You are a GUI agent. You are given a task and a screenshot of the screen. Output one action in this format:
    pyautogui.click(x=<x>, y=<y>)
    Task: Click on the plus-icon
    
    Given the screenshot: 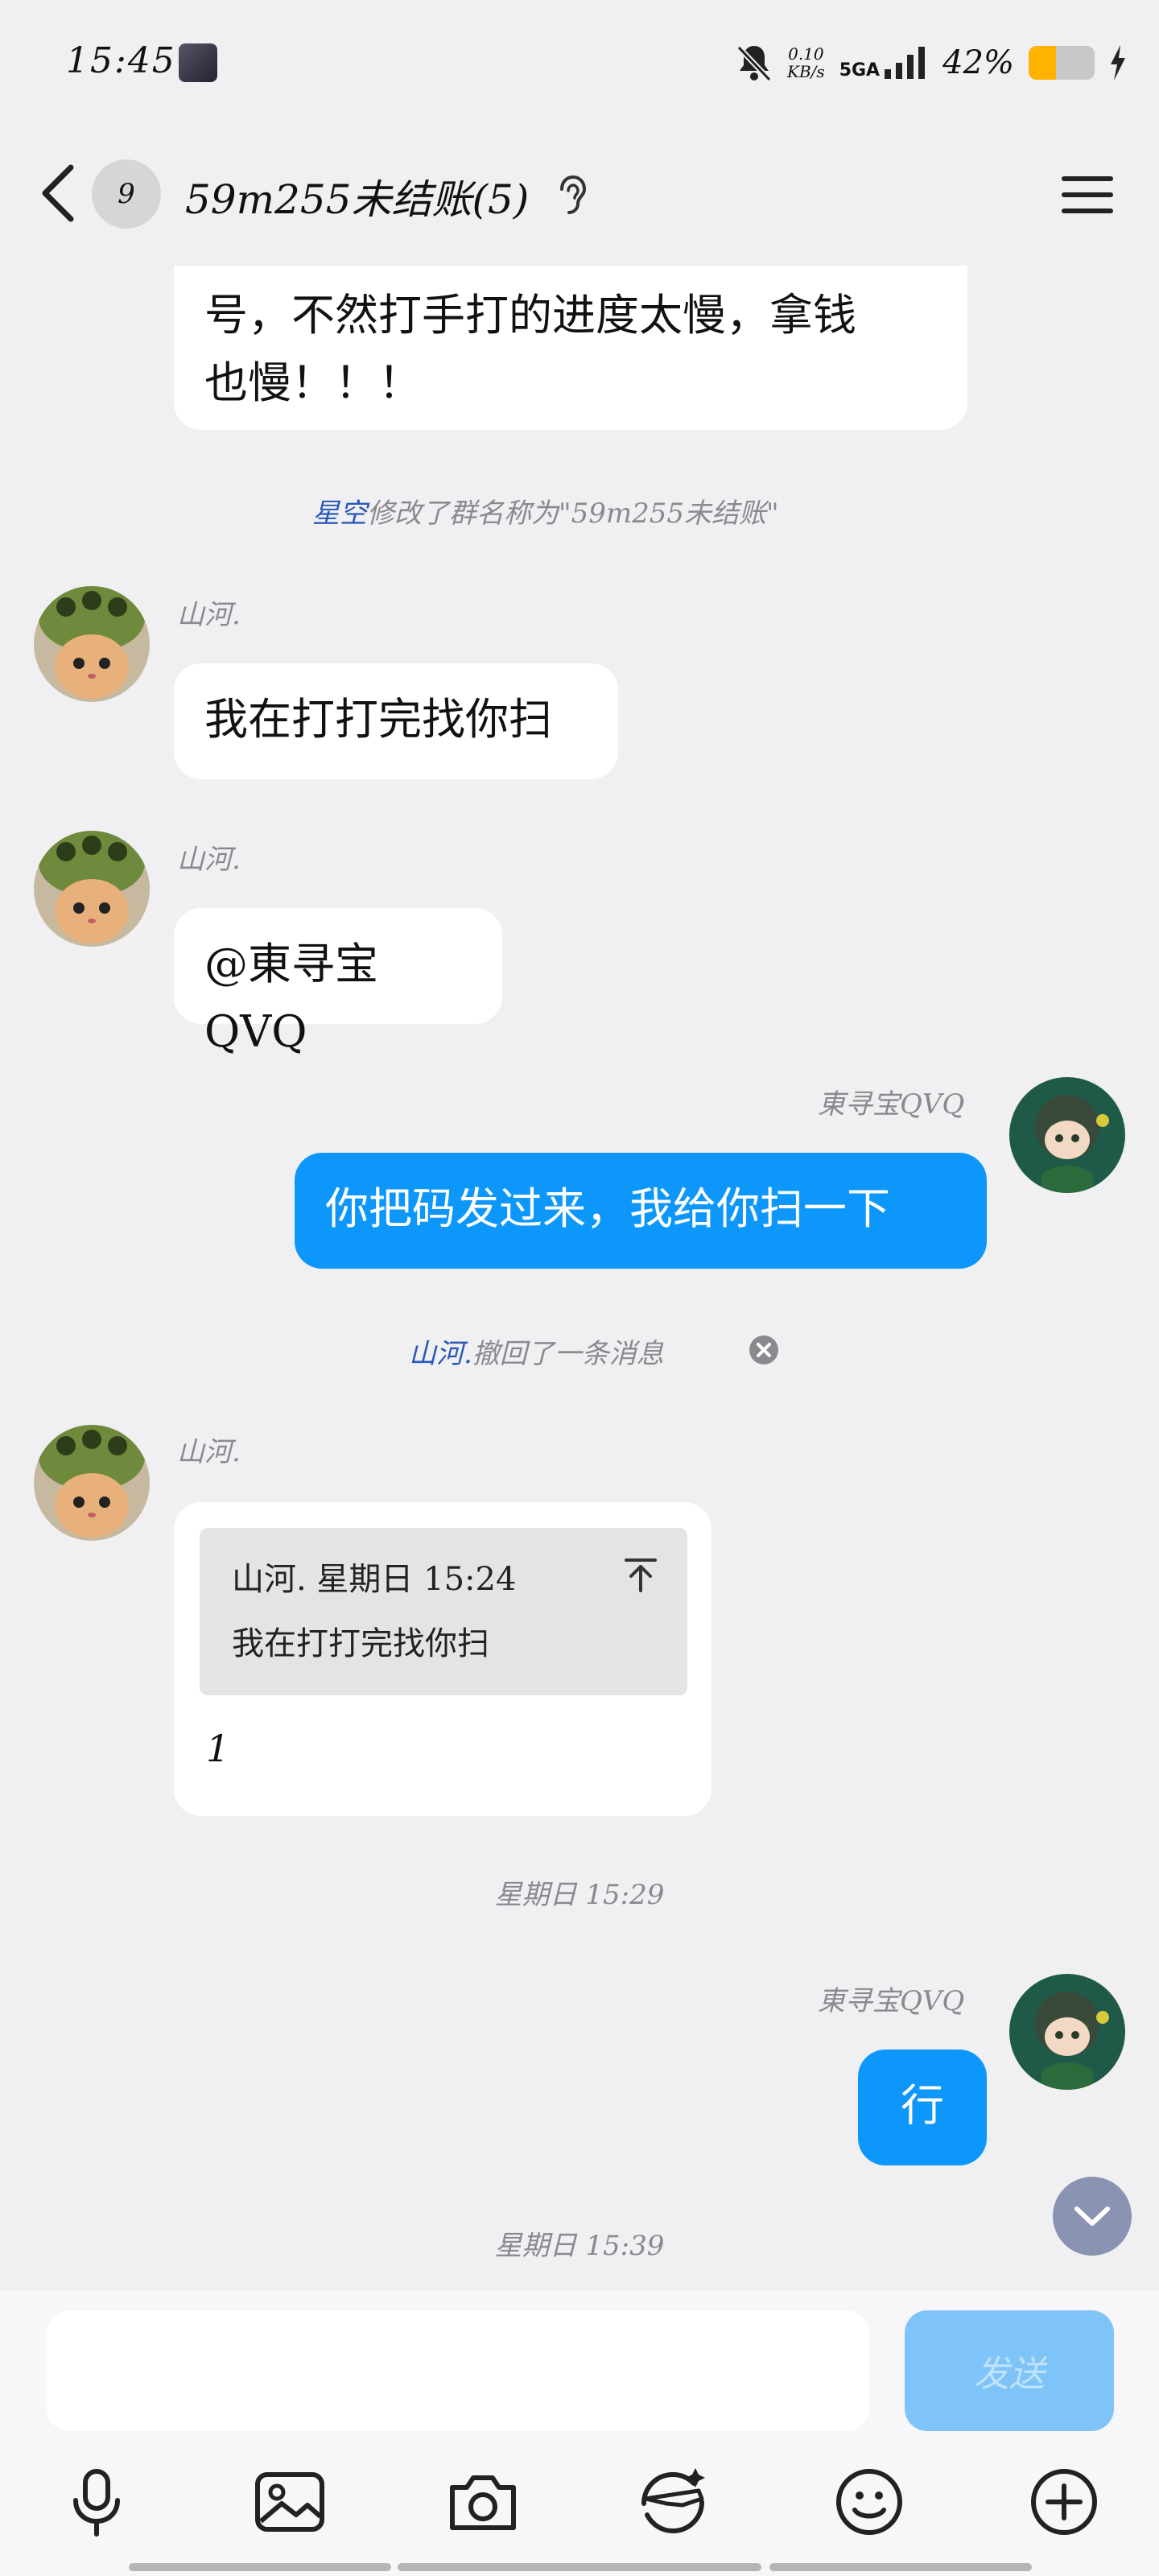 What is the action you would take?
    pyautogui.click(x=1064, y=2502)
    